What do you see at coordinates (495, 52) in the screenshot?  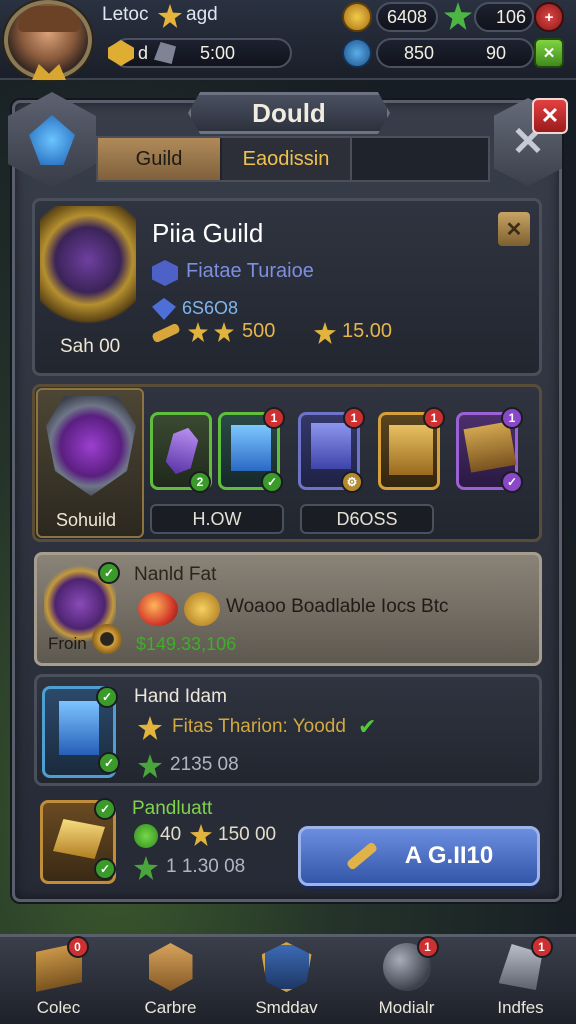 I see `token-value: 90` at bounding box center [495, 52].